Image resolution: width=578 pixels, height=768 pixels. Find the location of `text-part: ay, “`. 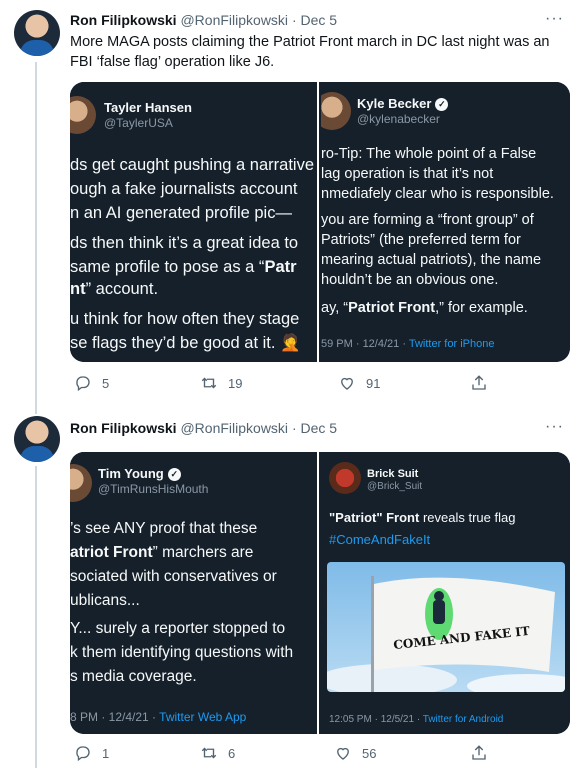

text-part: ay, “ is located at coordinates (335, 308).